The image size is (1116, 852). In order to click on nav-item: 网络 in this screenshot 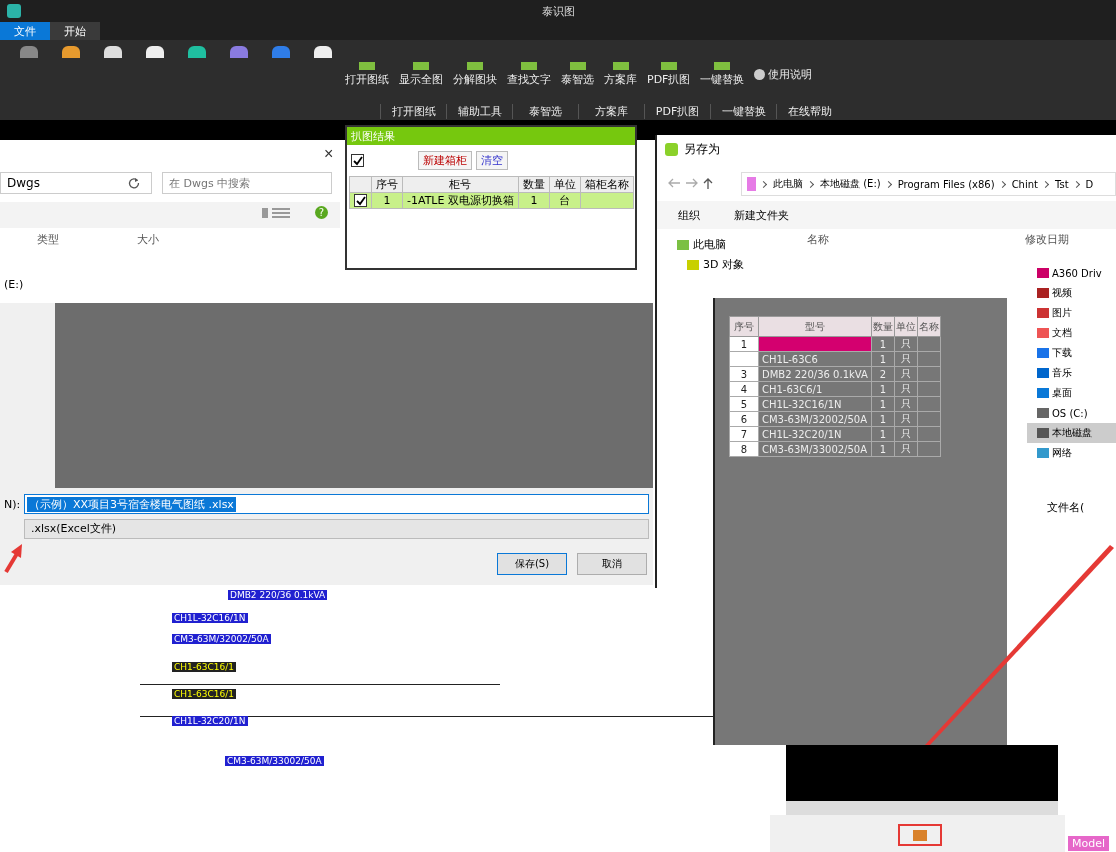, I will do `click(1071, 453)`.